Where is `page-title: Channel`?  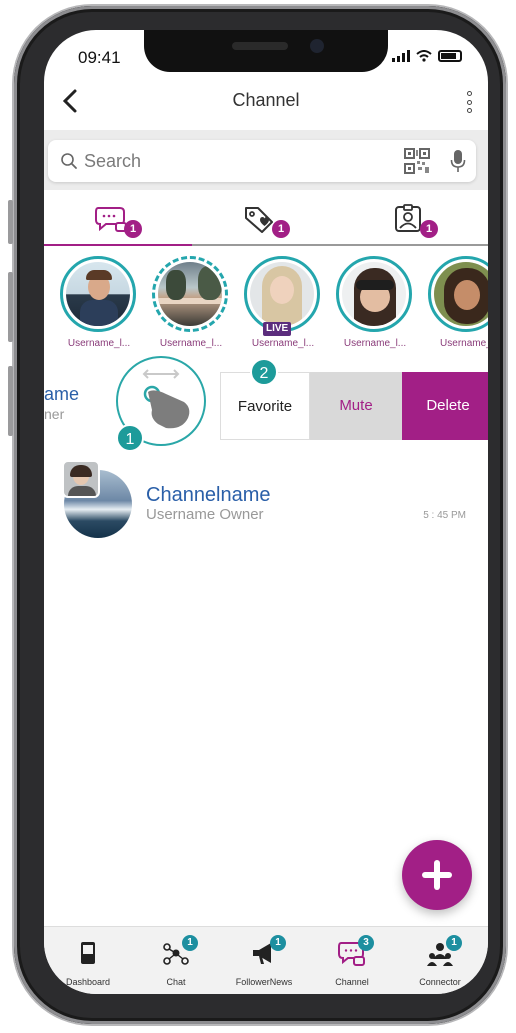 page-title: Channel is located at coordinates (266, 100).